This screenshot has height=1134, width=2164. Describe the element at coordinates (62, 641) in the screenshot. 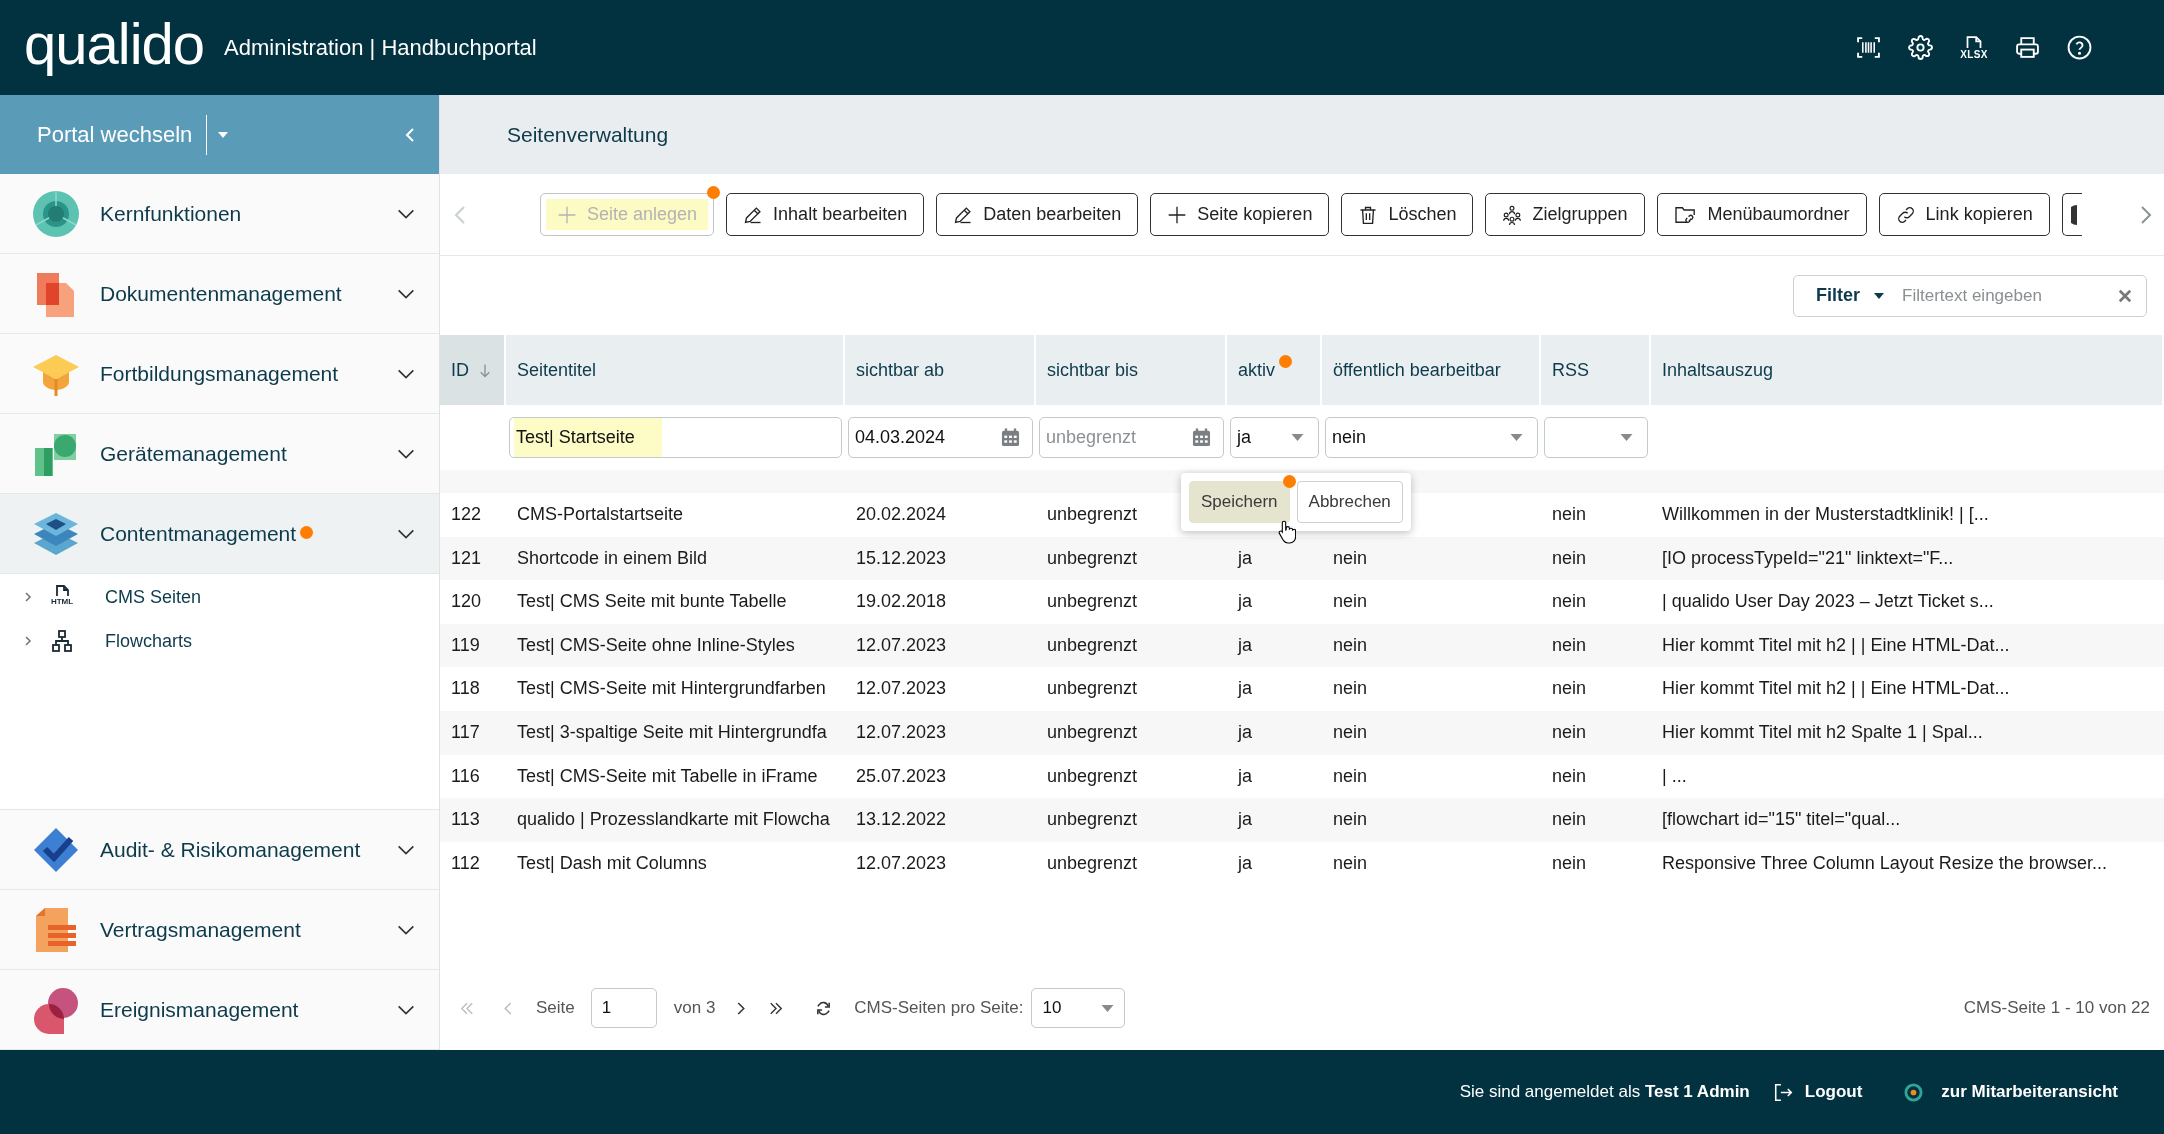

I see `hierarchy-icon` at that location.